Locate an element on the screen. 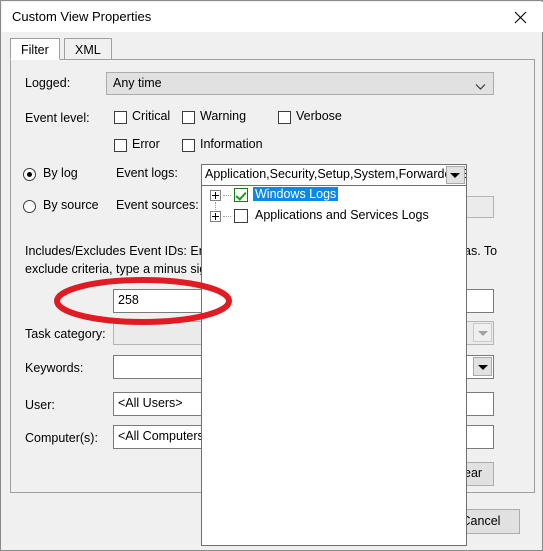  event-ids-description-line1-tail: as. To is located at coordinates (481, 251).